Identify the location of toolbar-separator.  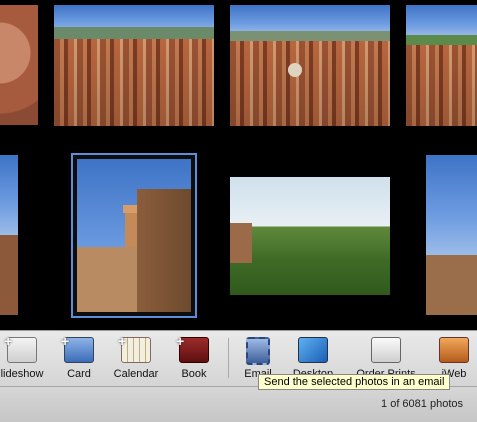
(228, 358).